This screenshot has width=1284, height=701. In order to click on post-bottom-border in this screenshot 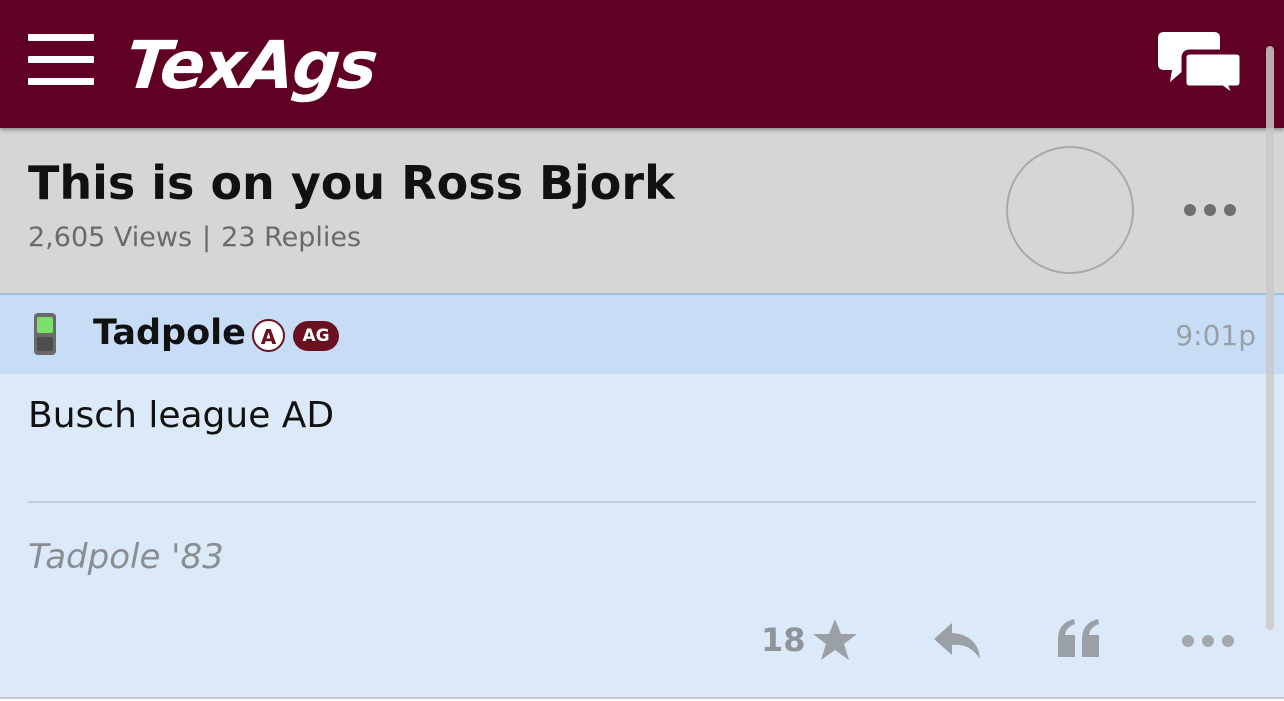, I will do `click(642, 698)`.